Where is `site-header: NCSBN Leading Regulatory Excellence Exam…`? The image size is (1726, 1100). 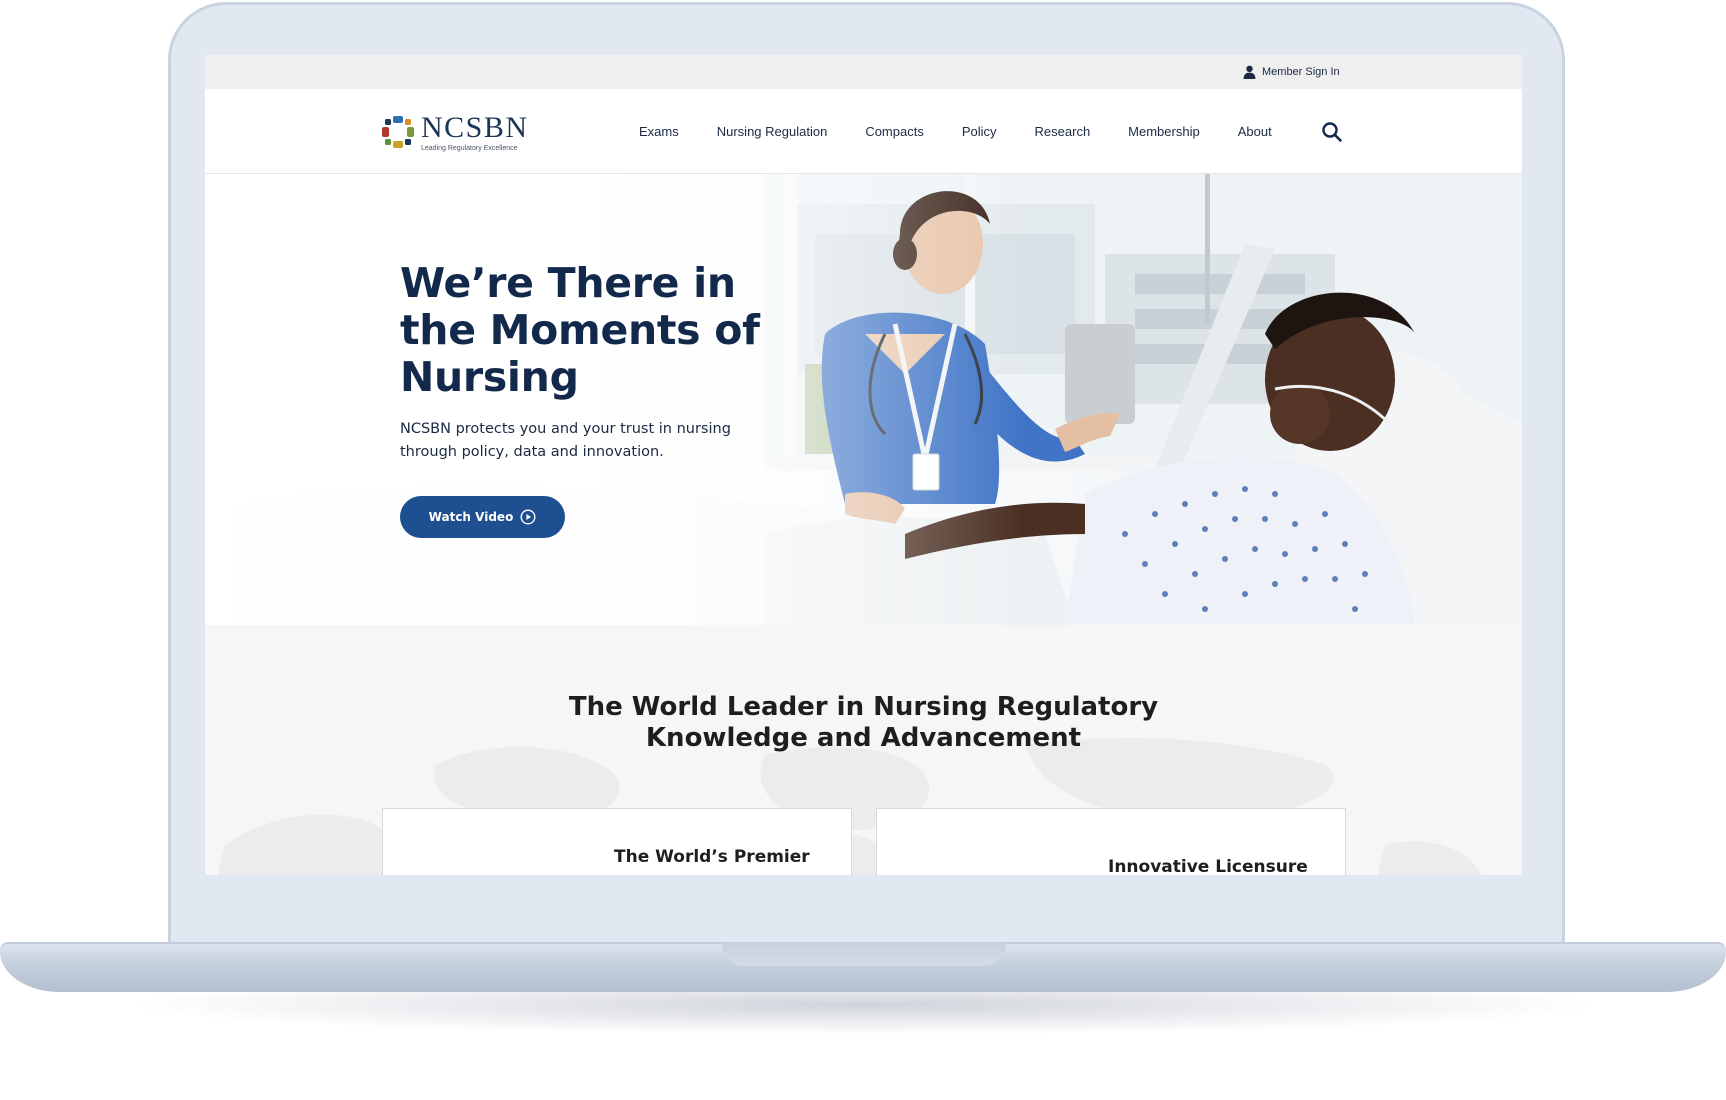 site-header: NCSBN Leading Regulatory Excellence Exam… is located at coordinates (863, 131).